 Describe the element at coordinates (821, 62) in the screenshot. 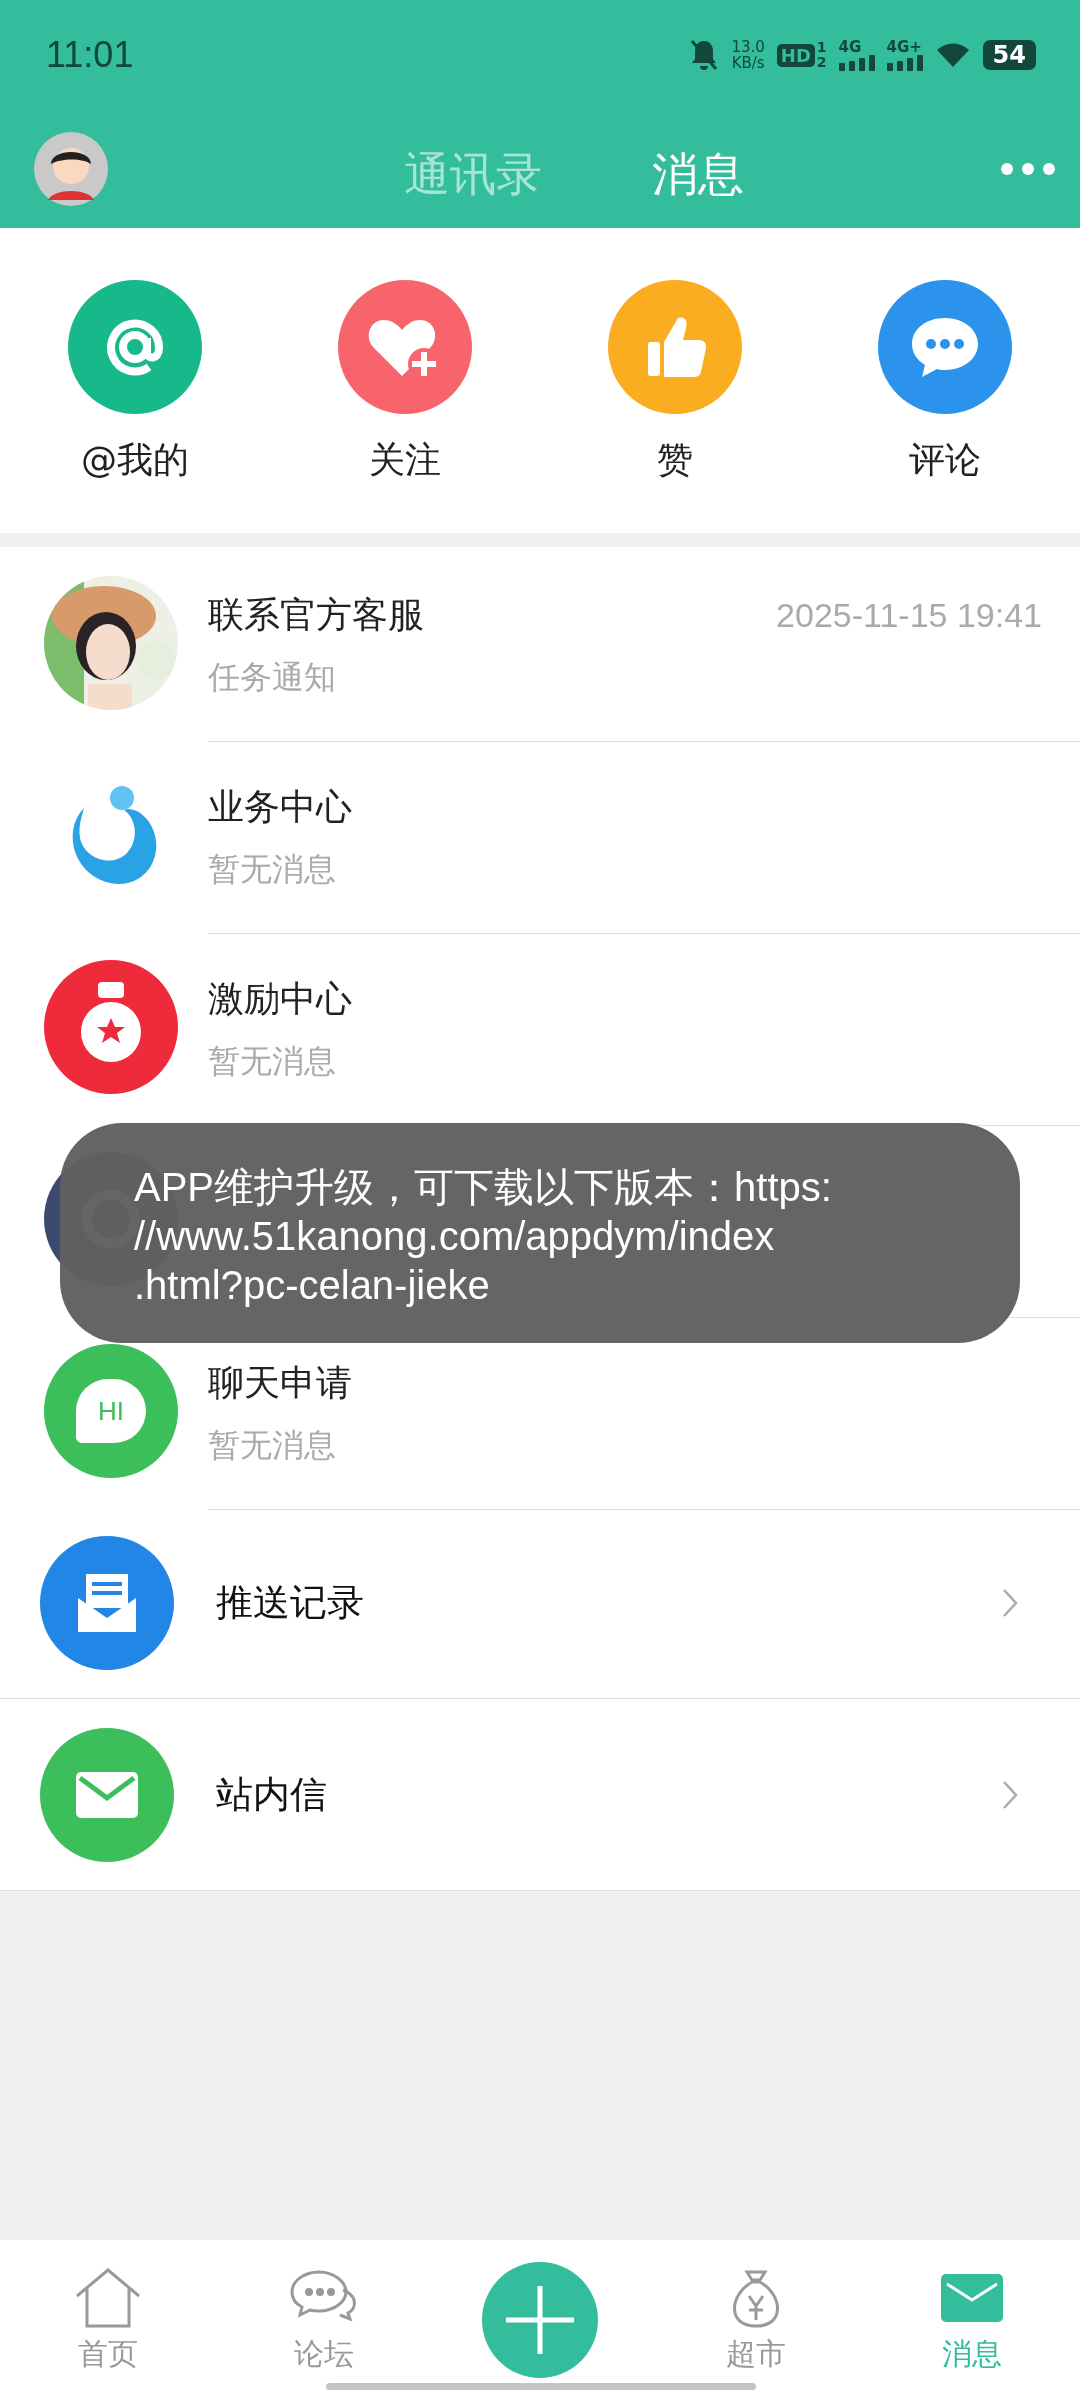

I see `sim-slot: 2` at that location.